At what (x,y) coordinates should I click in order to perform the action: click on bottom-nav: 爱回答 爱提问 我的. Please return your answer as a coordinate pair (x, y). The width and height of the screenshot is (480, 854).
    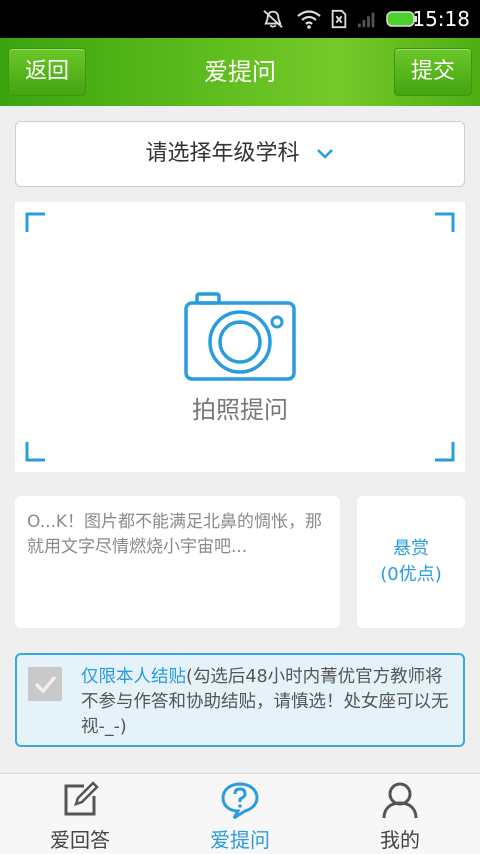
    Looking at the image, I should click on (240, 813).